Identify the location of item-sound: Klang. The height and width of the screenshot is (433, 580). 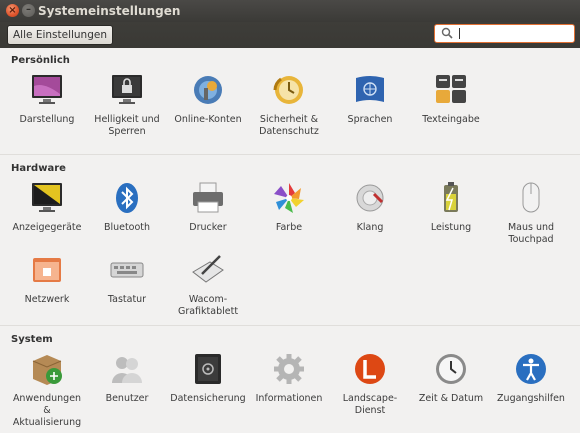
(370, 207).